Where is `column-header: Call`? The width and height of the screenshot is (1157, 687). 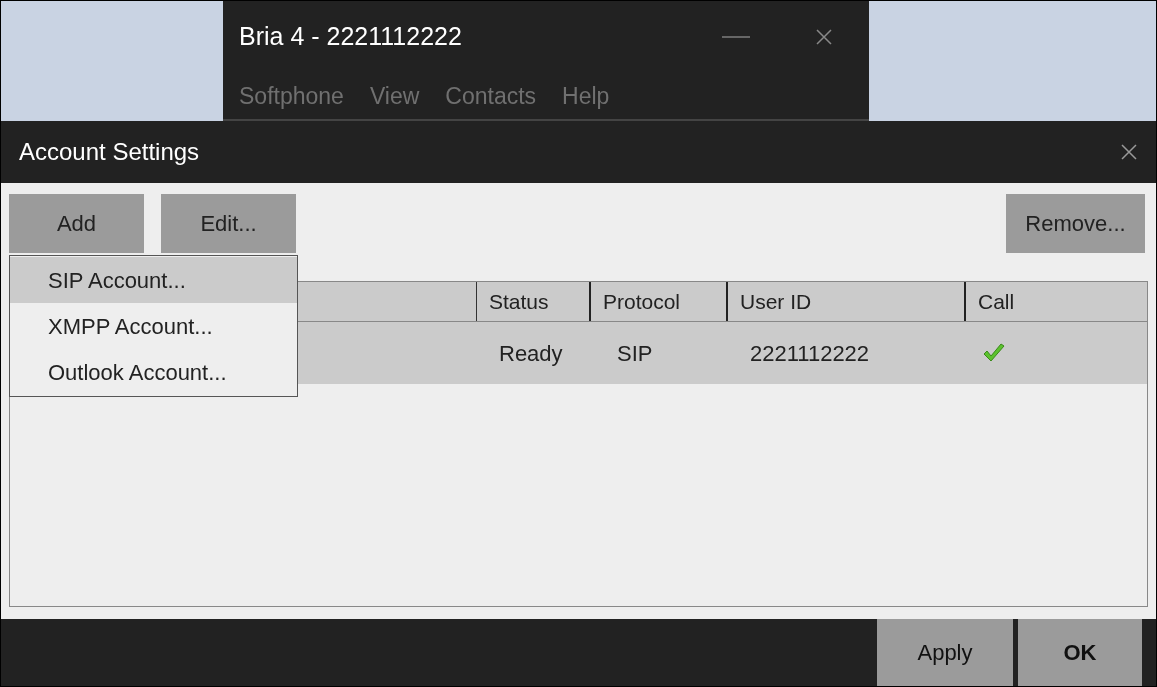 column-header: Call is located at coordinates (1056, 301).